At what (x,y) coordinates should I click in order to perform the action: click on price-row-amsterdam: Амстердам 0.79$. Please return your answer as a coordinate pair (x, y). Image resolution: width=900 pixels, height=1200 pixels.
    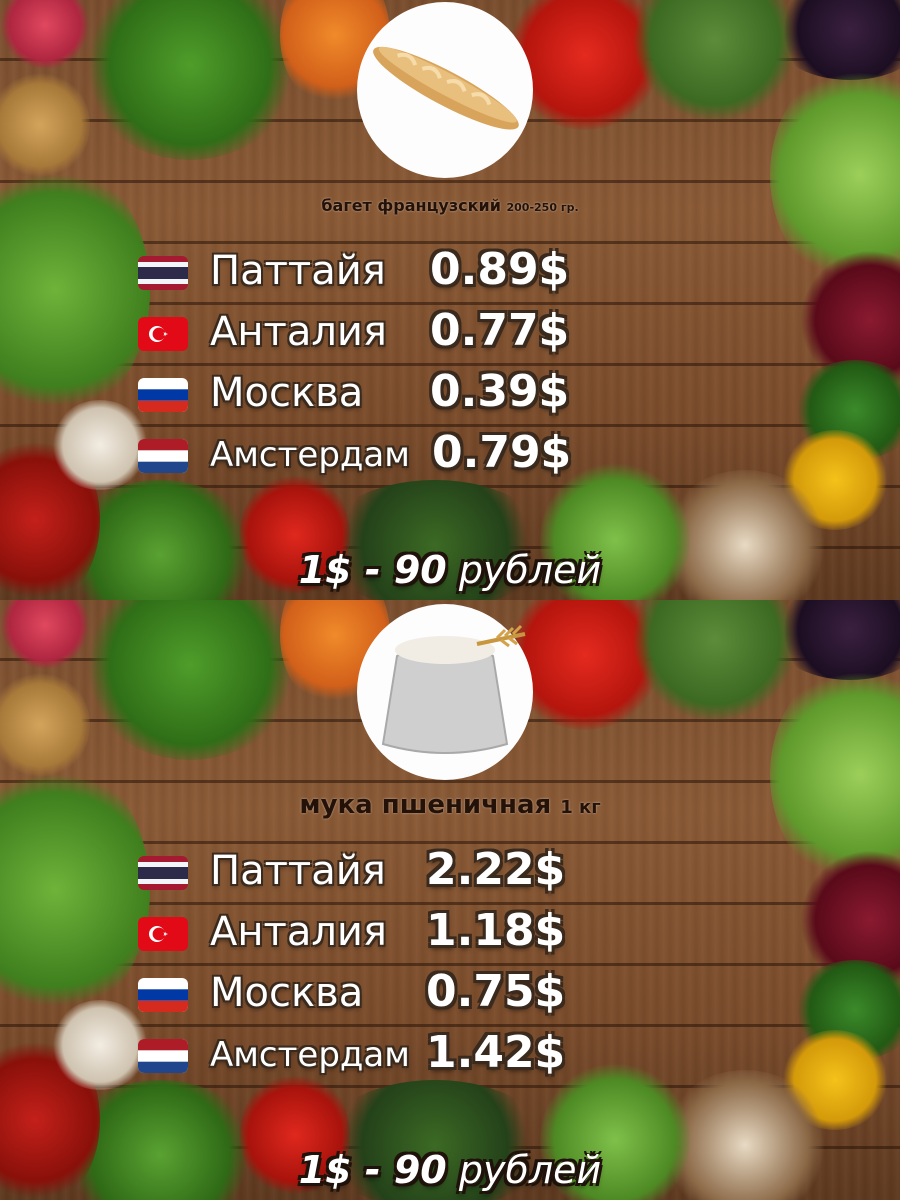
    Looking at the image, I should click on (450, 455).